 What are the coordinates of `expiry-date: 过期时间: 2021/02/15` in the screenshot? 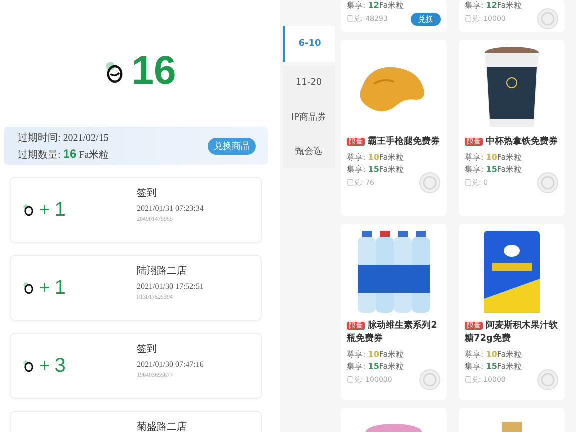 It's located at (64, 138).